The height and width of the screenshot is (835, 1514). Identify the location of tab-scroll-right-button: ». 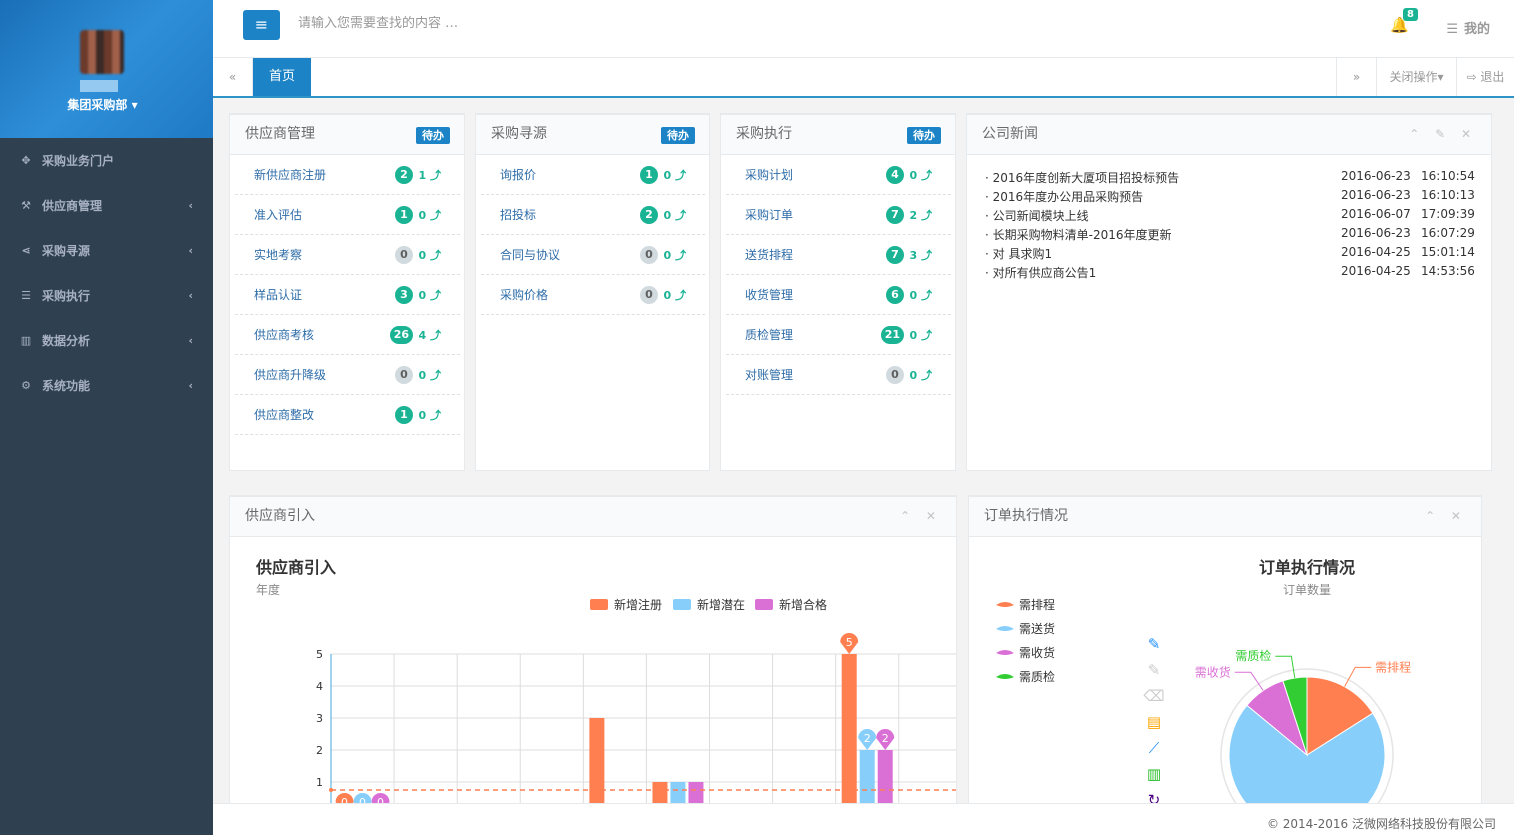
(1356, 77).